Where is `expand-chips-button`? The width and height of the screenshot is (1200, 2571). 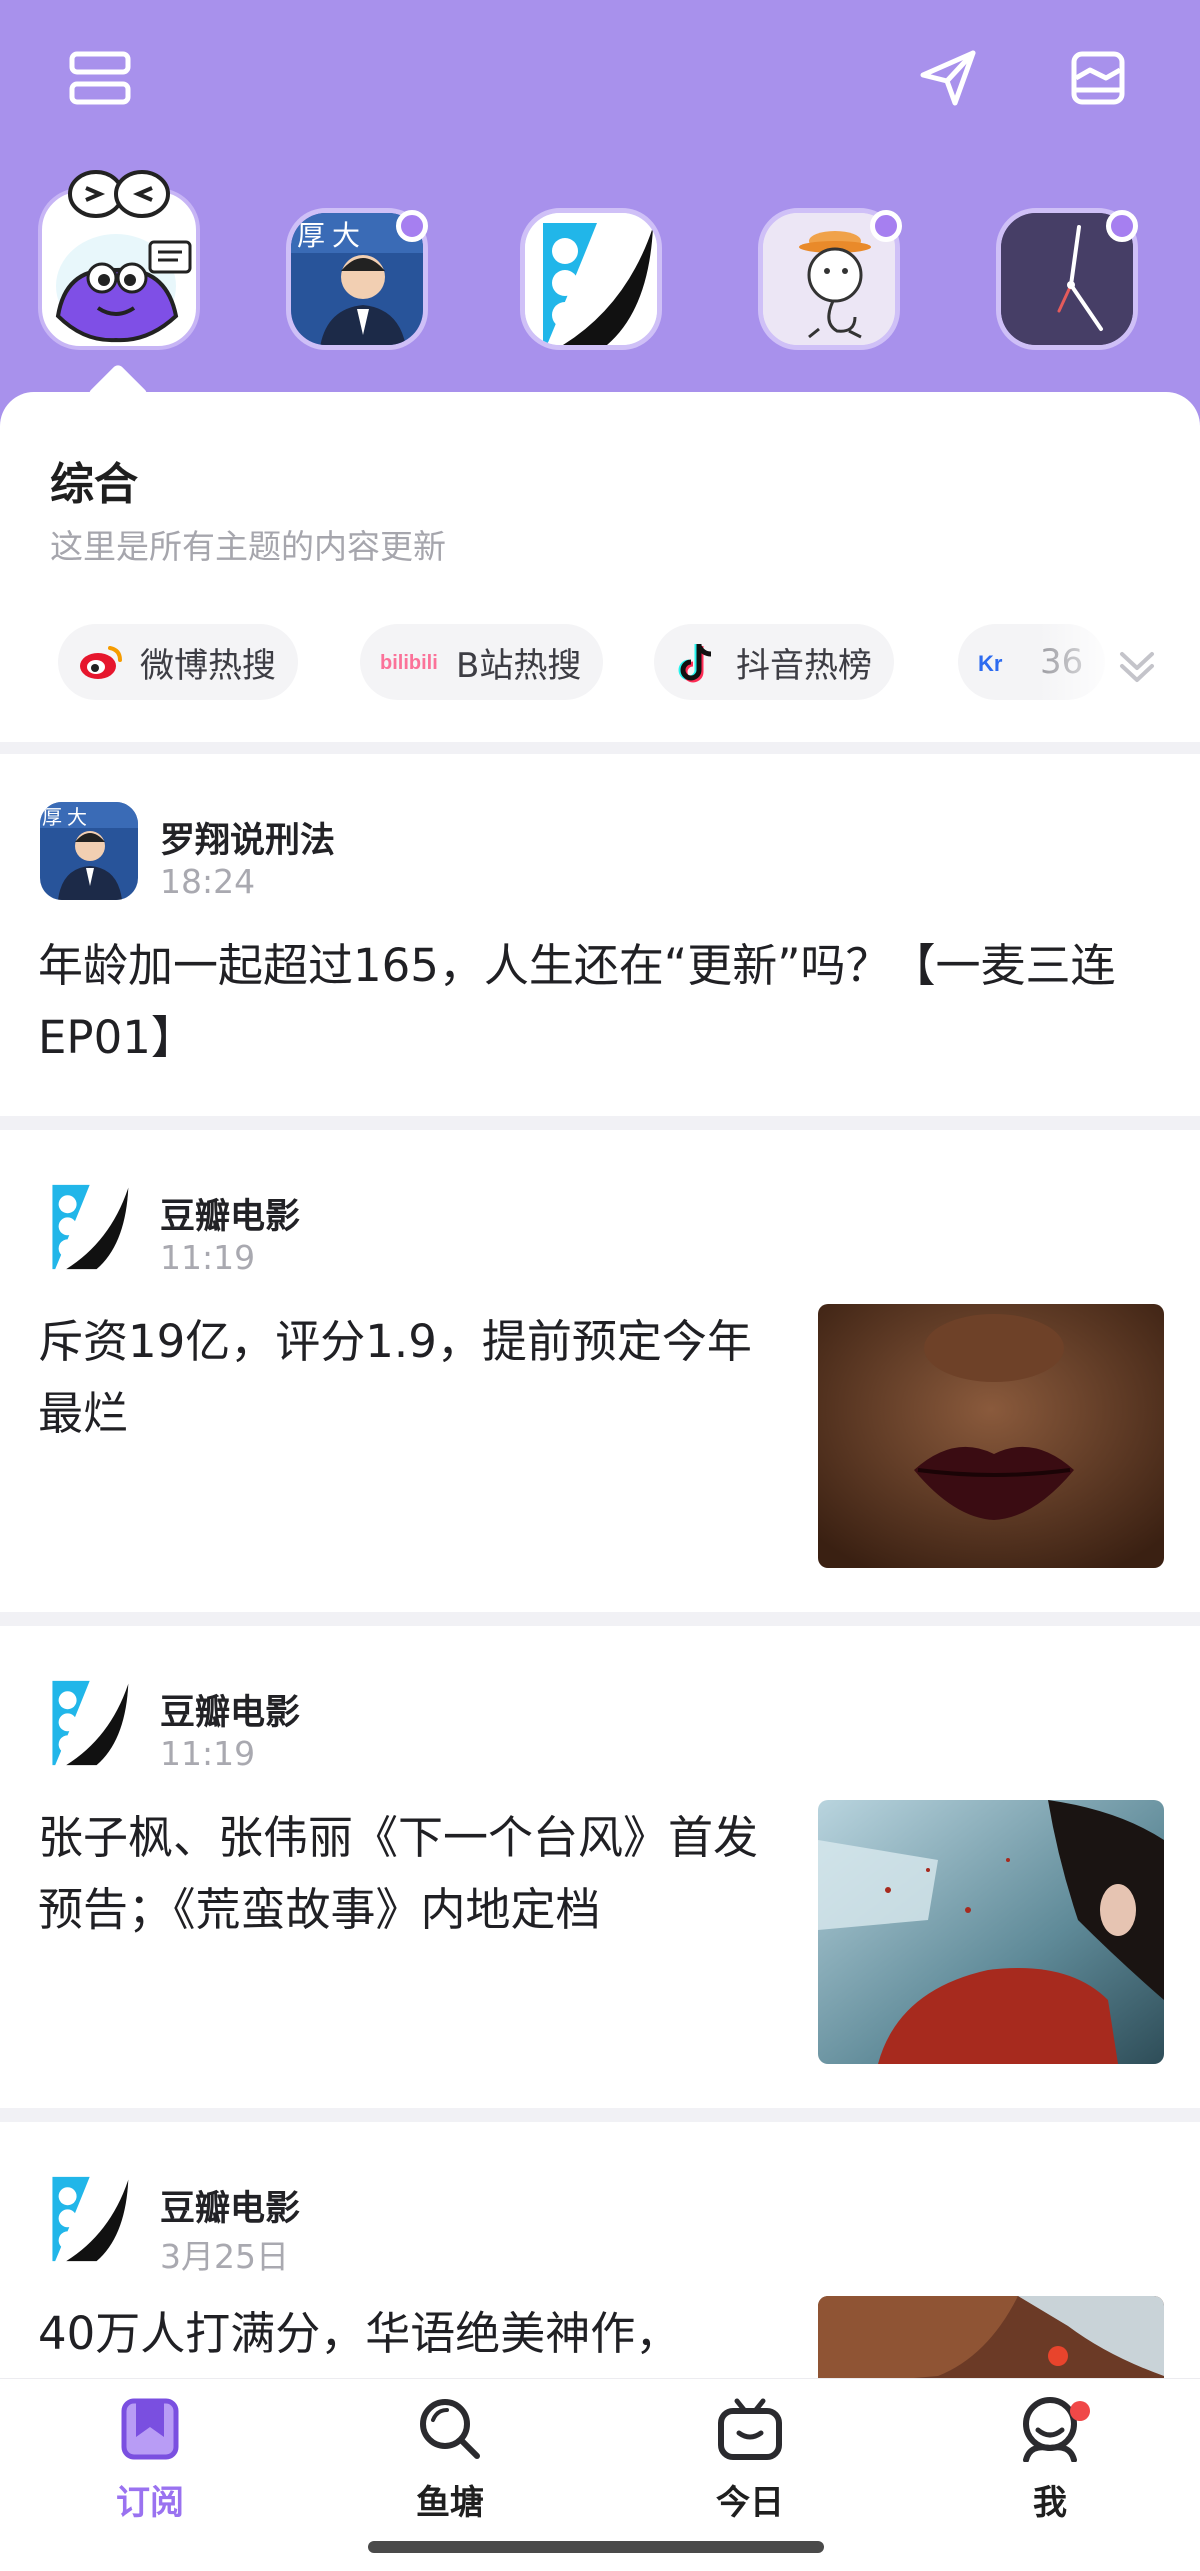
expand-chips-button is located at coordinates (1137, 665).